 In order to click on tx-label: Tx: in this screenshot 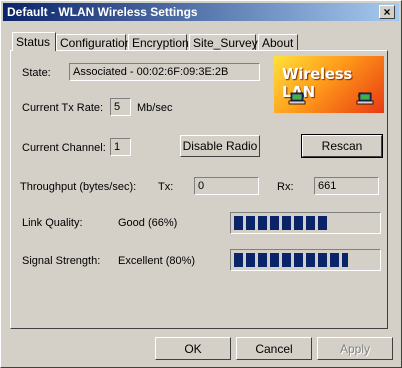, I will do `click(166, 187)`.